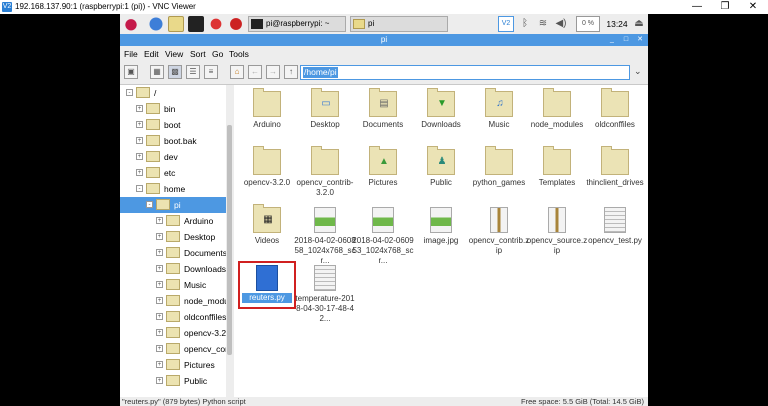 This screenshot has width=768, height=406. Describe the element at coordinates (499, 175) in the screenshot. I see `file-item: python_games` at that location.